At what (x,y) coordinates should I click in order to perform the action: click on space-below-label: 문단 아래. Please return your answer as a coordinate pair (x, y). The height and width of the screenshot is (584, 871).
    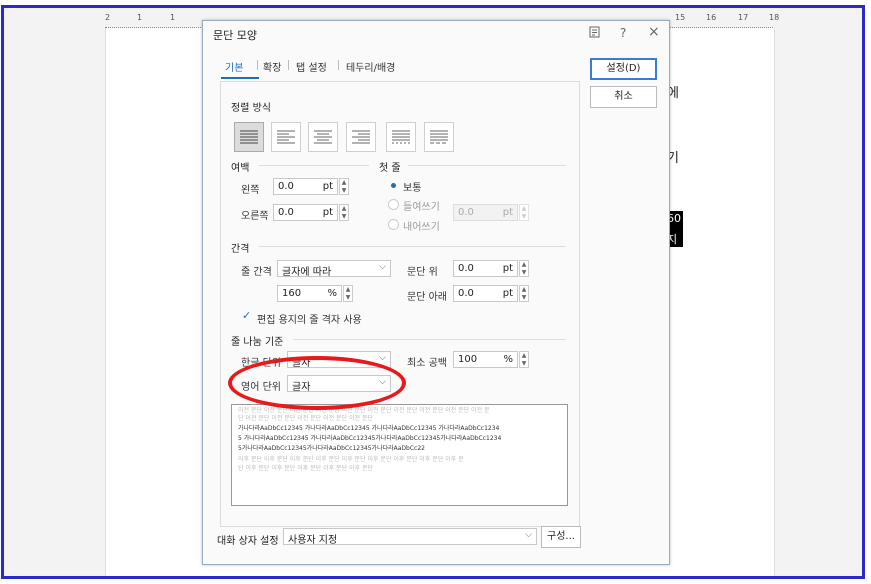
    Looking at the image, I should click on (427, 297).